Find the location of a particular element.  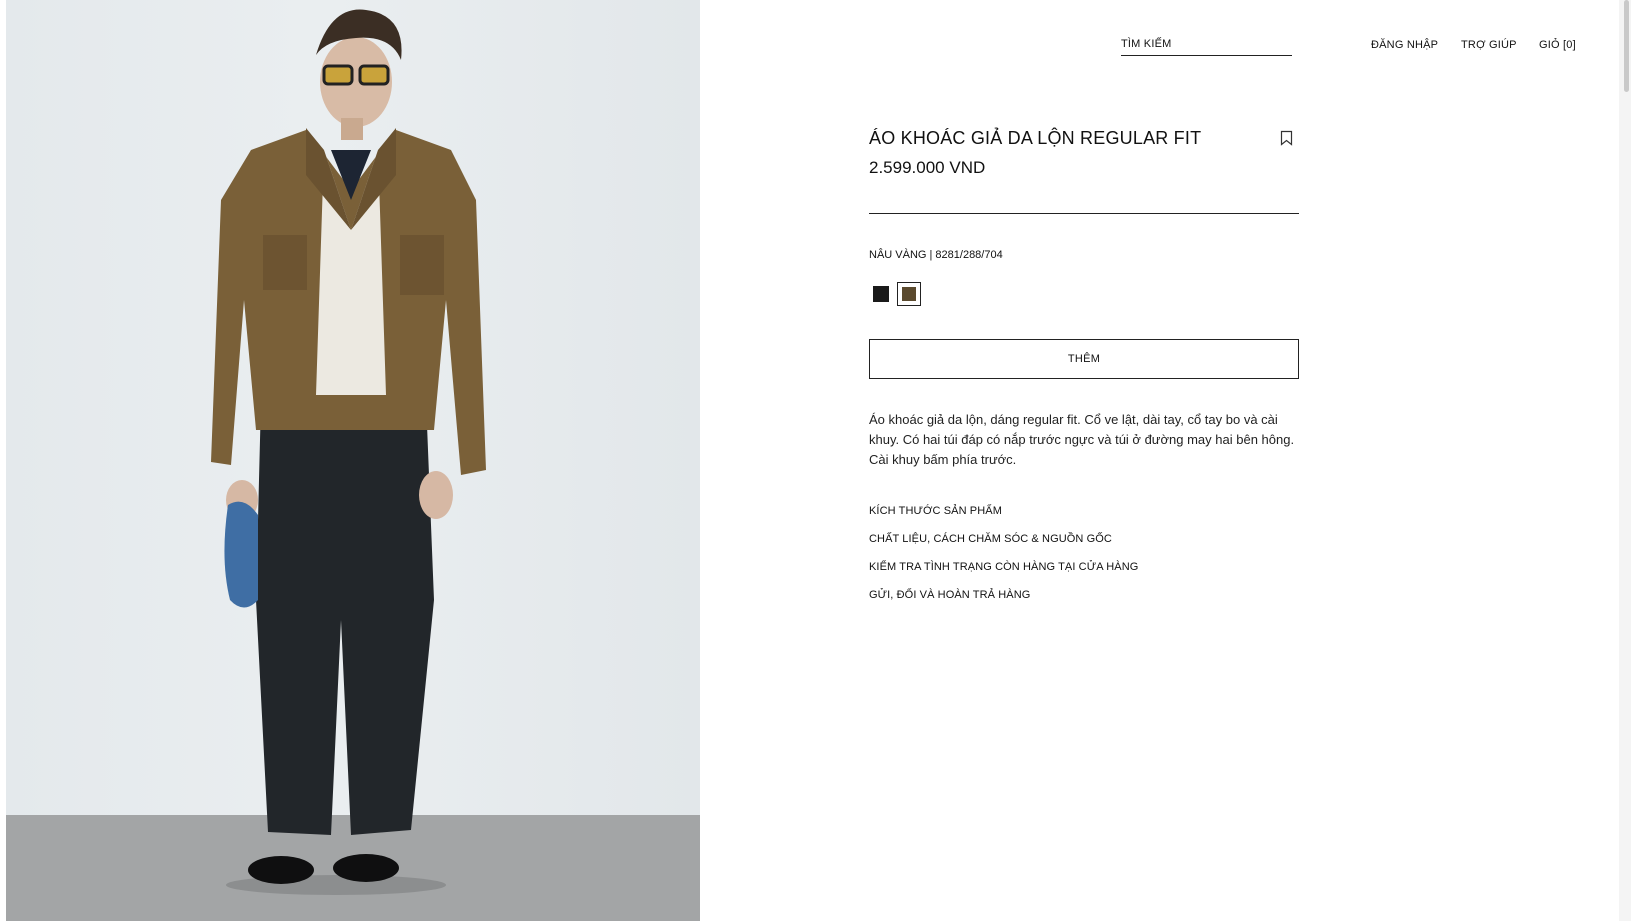

divider is located at coordinates (1084, 213).